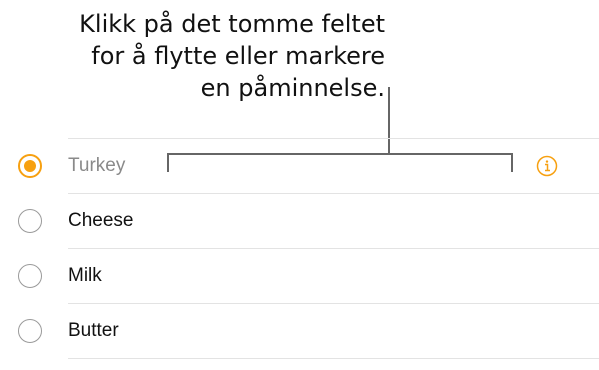  I want to click on callout-line-1: Klikk på det tomme feltet, so click(232, 24).